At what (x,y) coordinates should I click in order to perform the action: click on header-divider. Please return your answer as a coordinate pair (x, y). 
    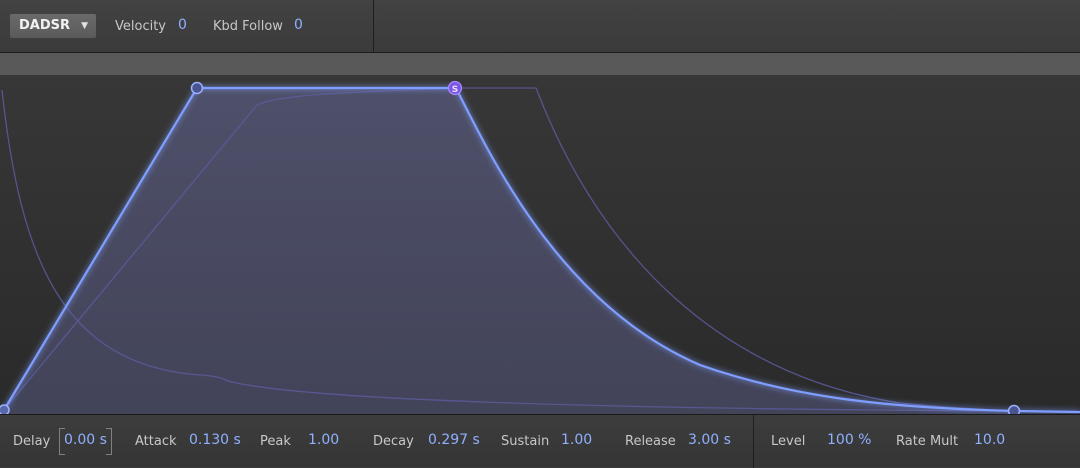
    Looking at the image, I should click on (373, 26).